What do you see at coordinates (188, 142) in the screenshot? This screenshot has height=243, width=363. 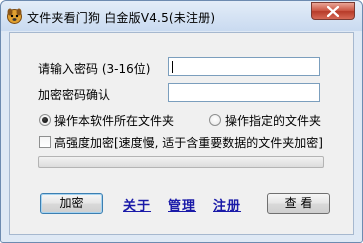 I see `strong-encrypt-label: 高强度加密[速度慢, 适于含重要数据的文件夹加密]` at bounding box center [188, 142].